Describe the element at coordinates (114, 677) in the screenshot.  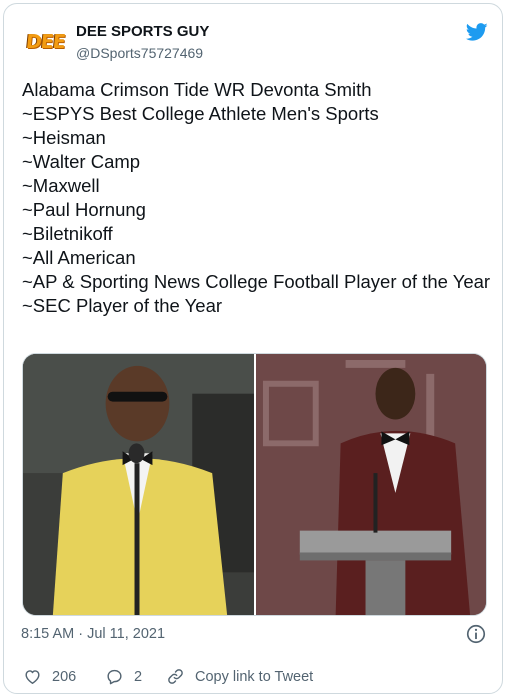
I see `reply-bubble-icon` at that location.